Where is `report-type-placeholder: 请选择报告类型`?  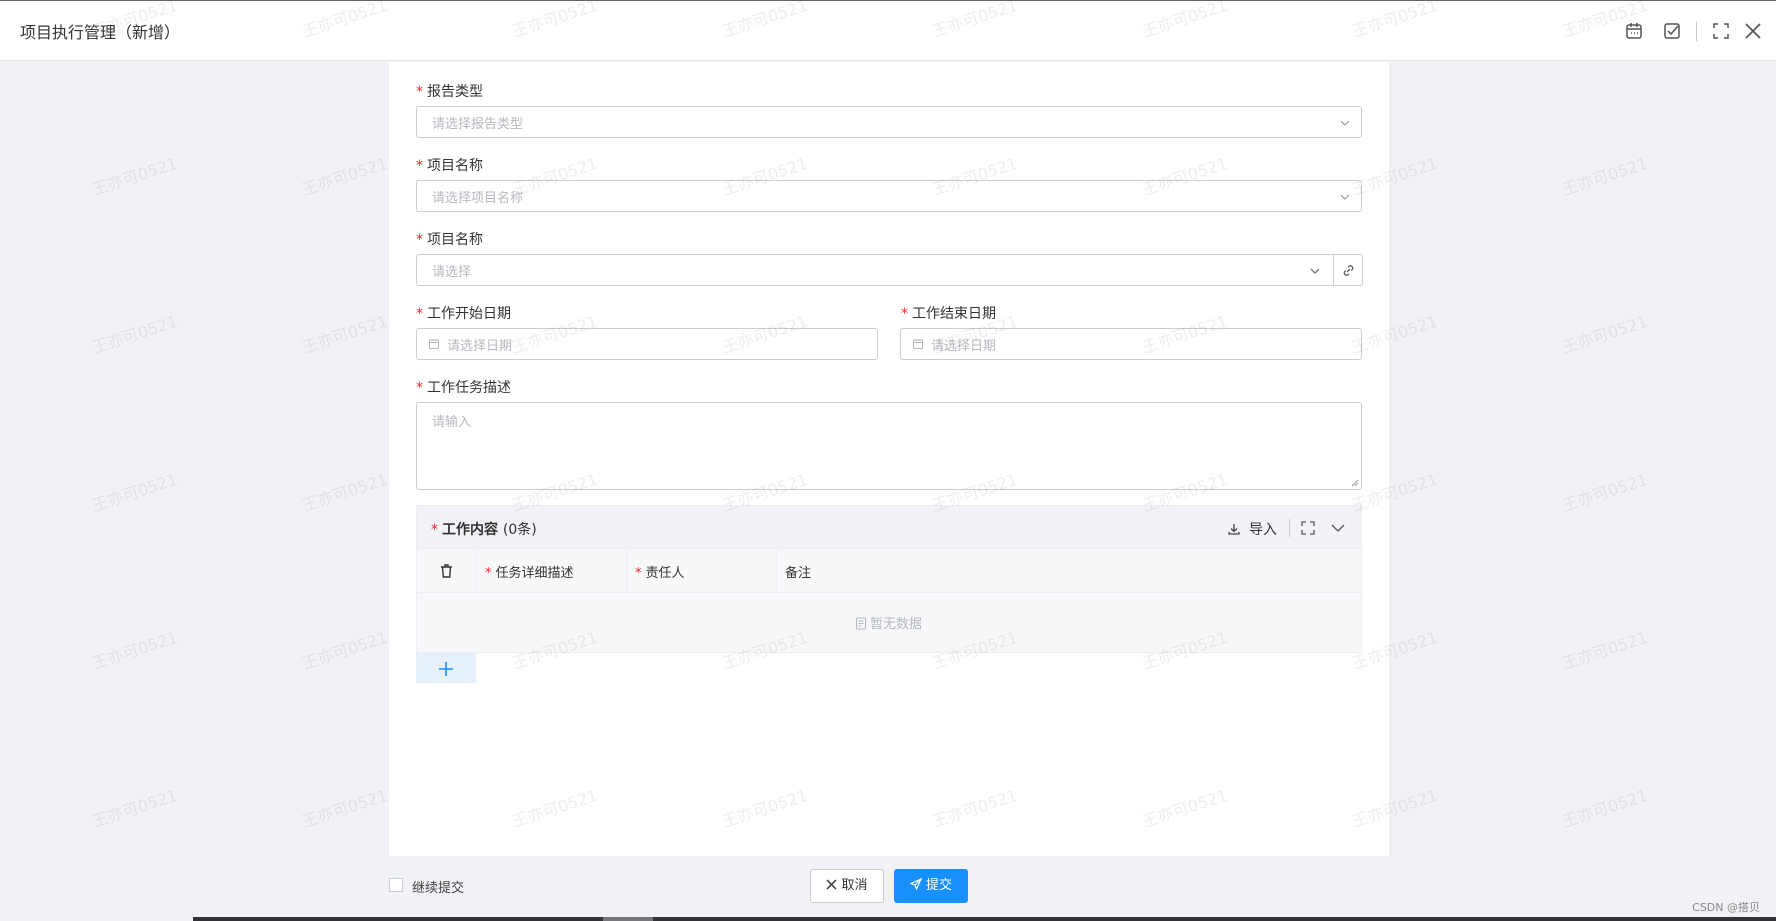
report-type-placeholder: 请选择报告类型 is located at coordinates (478, 124).